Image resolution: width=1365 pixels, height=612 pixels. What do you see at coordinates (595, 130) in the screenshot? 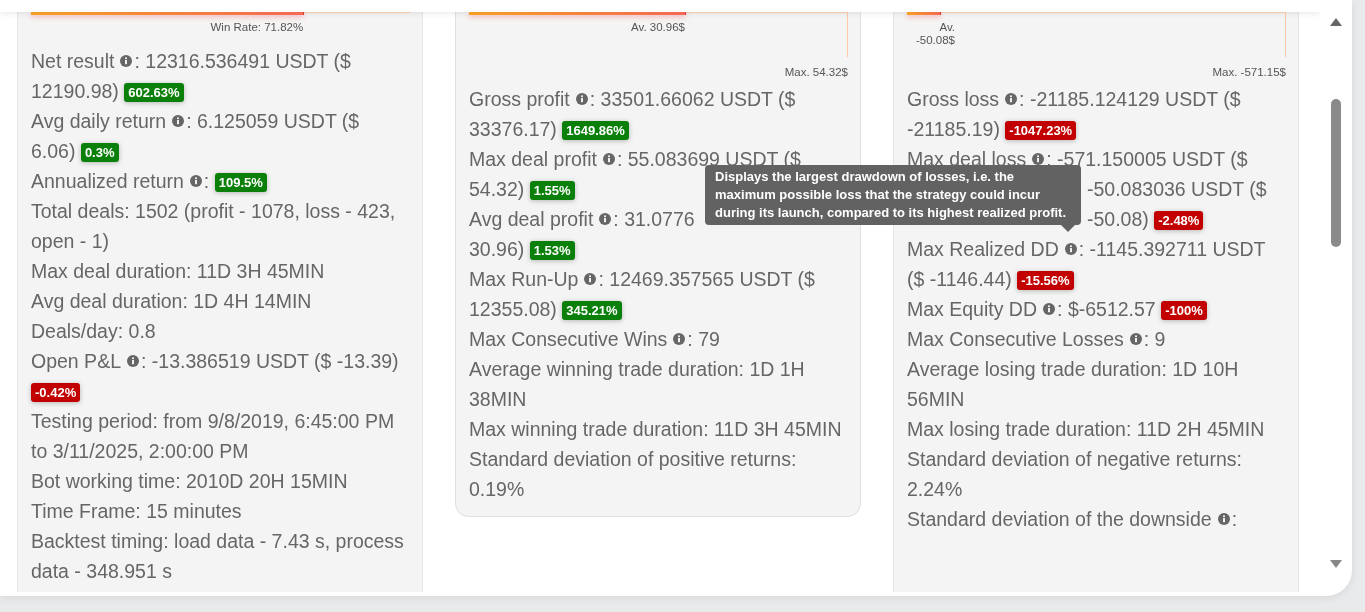
I see `percent-badge: 1649.86%` at bounding box center [595, 130].